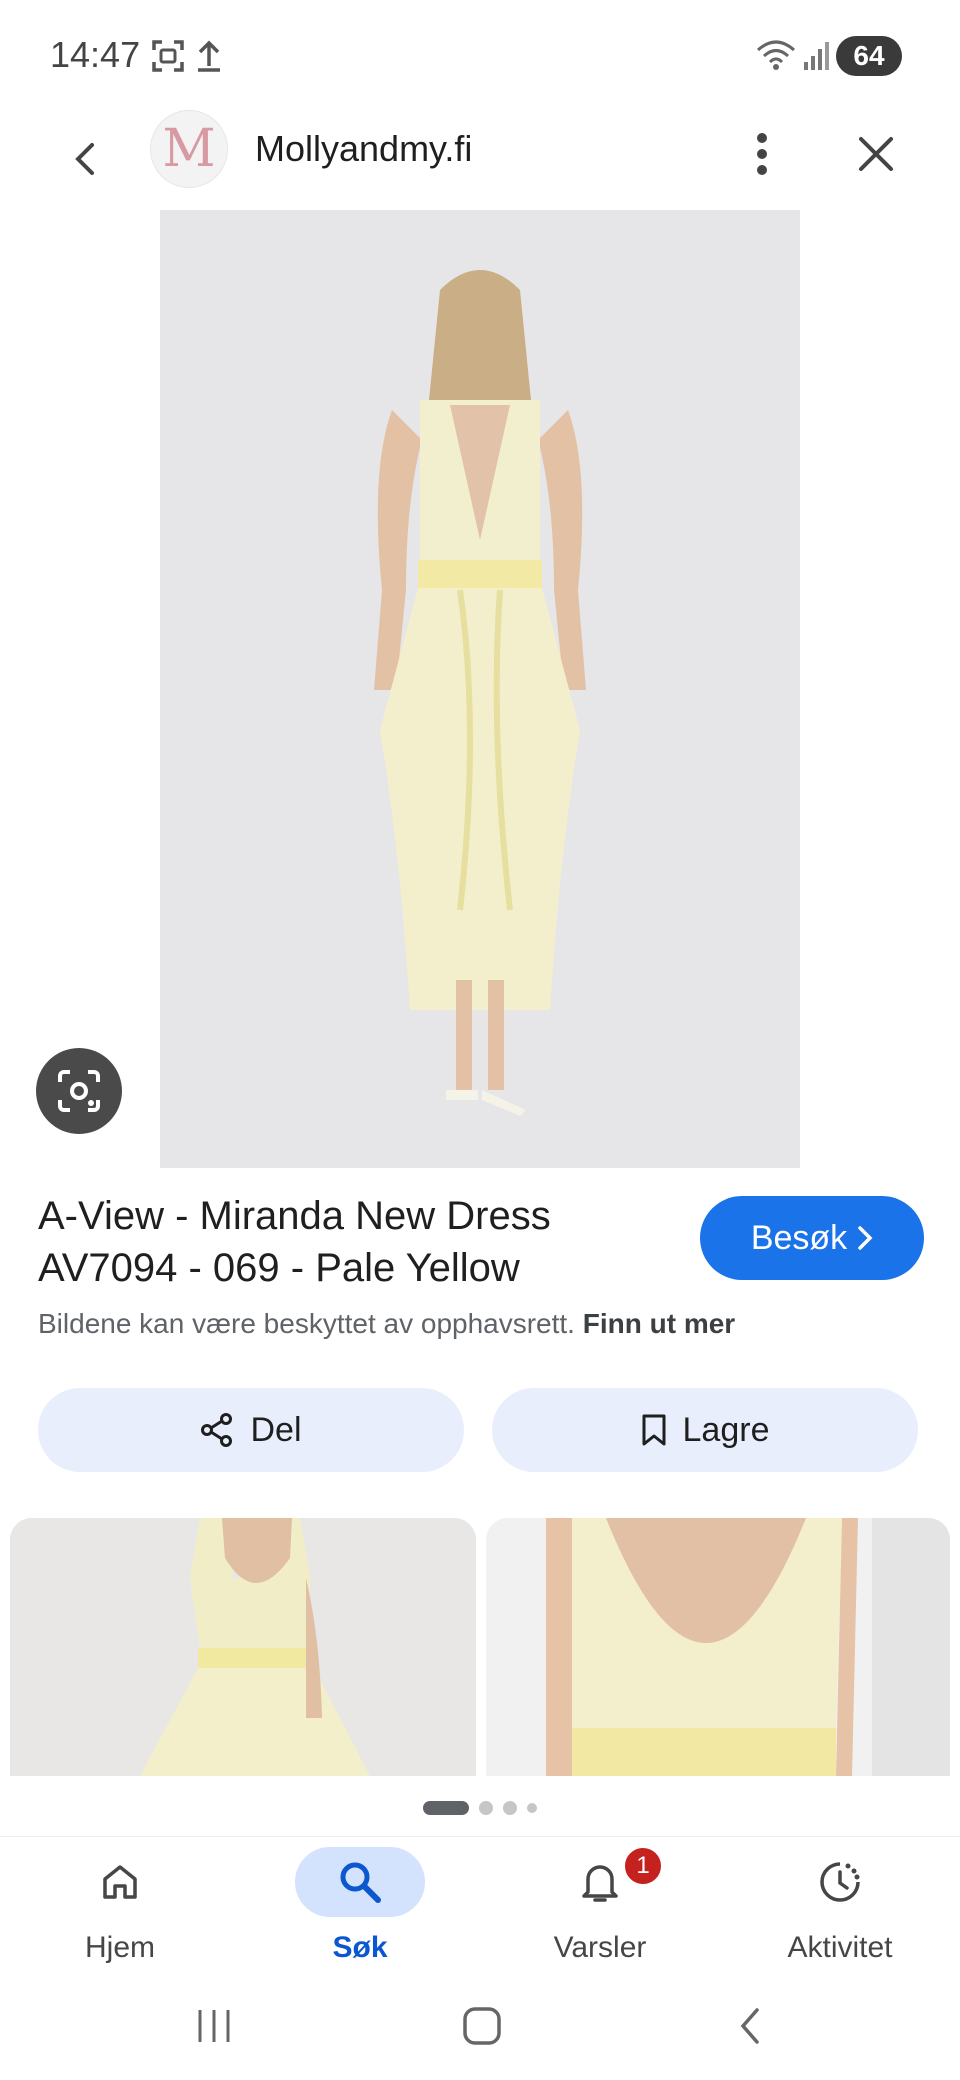  I want to click on system-navigation-bar, so click(480, 2028).